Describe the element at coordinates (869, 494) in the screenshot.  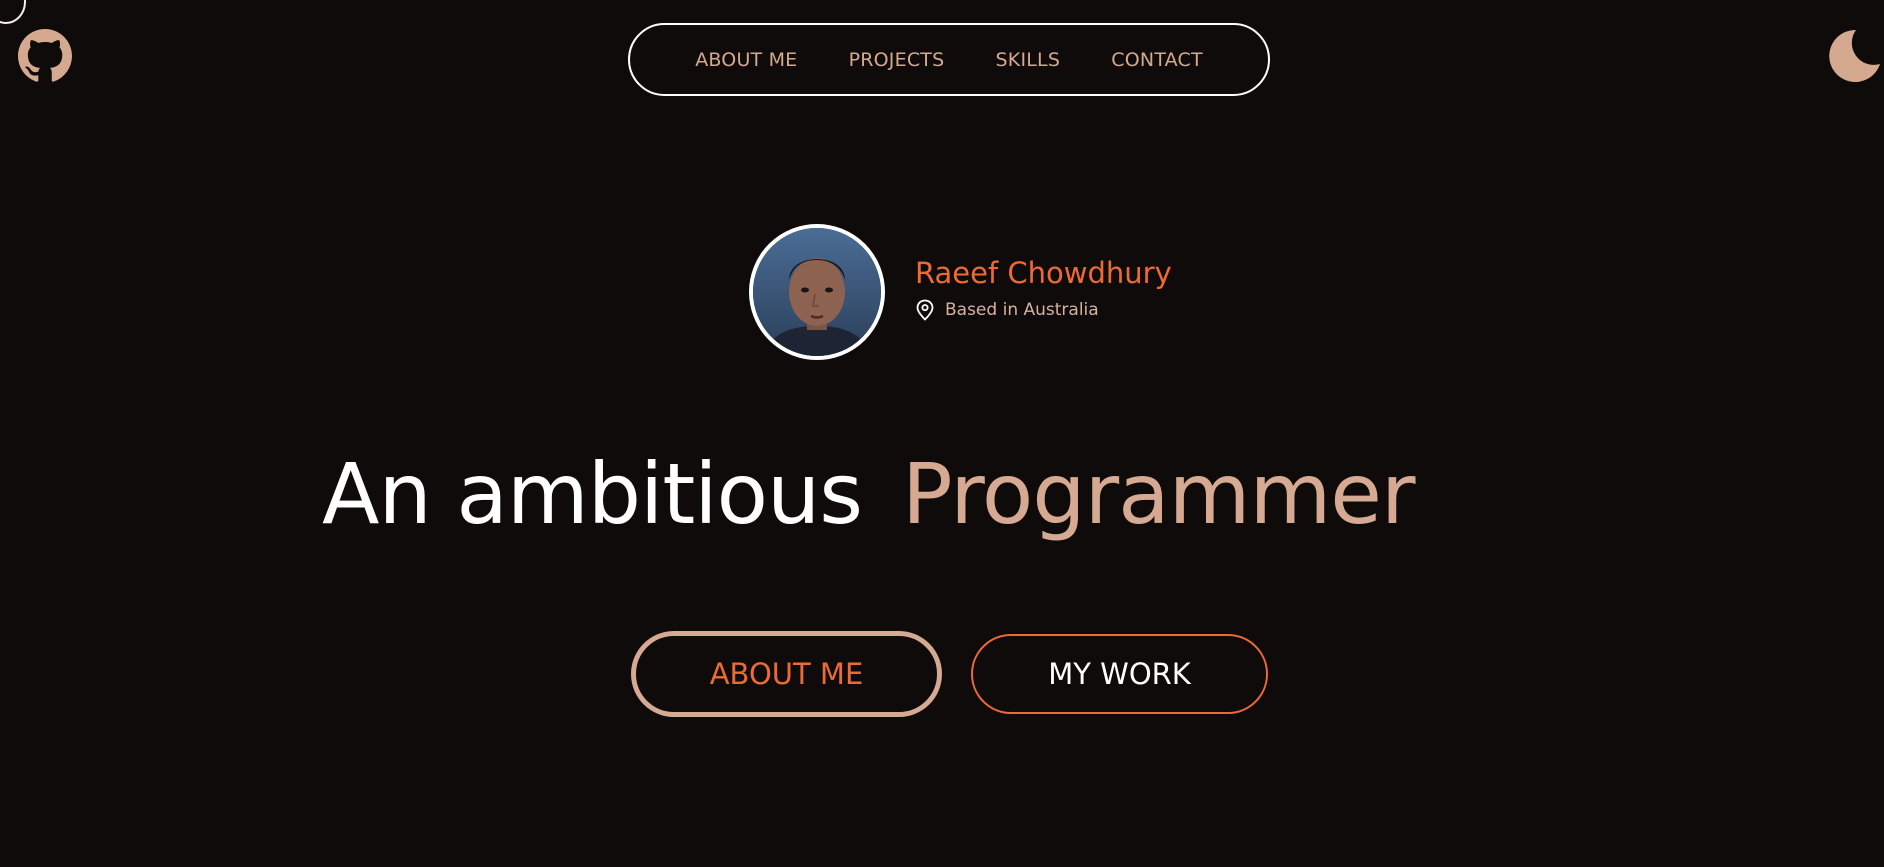
I see `hero-headline: An ambitious Programmer` at that location.